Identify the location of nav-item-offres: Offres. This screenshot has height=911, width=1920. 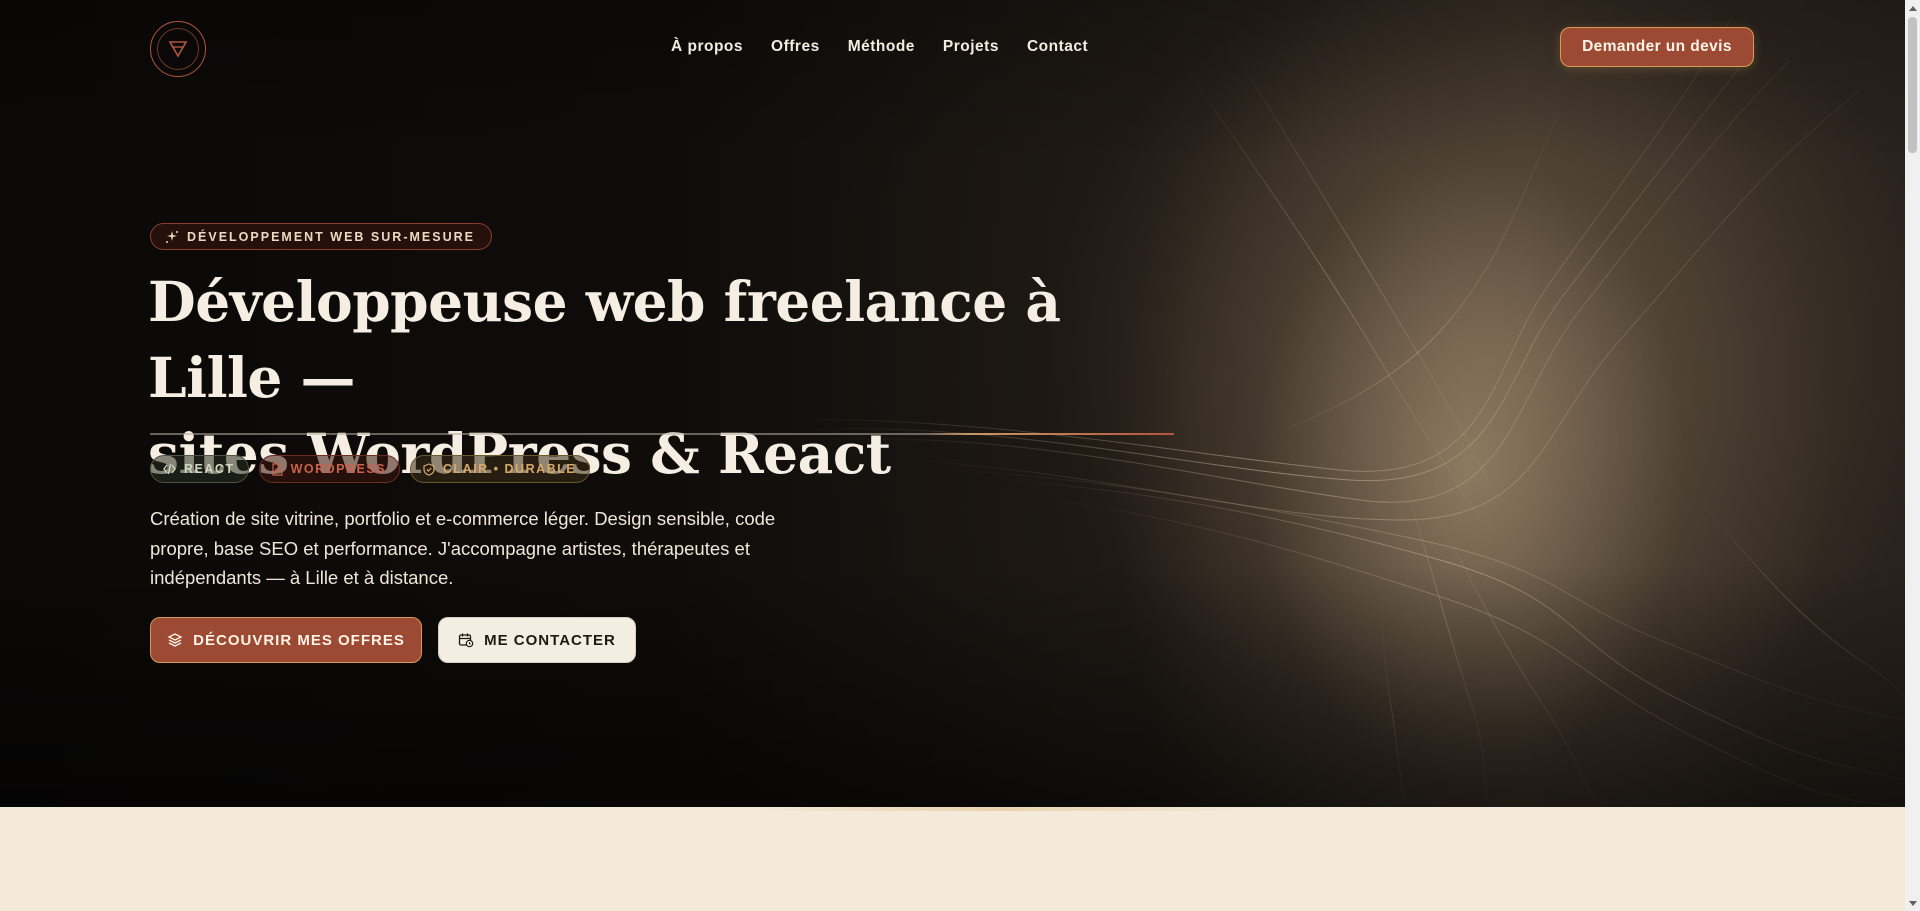
(795, 47).